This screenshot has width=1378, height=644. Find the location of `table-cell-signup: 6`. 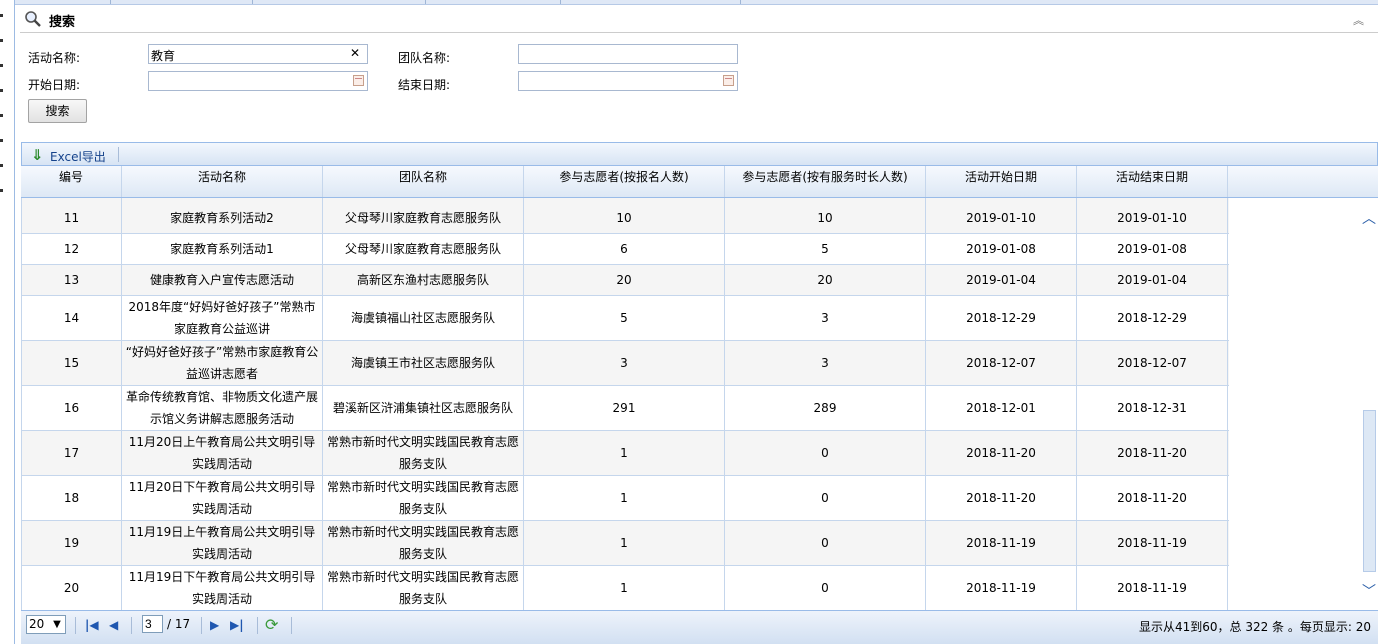

table-cell-signup: 6 is located at coordinates (624, 249).